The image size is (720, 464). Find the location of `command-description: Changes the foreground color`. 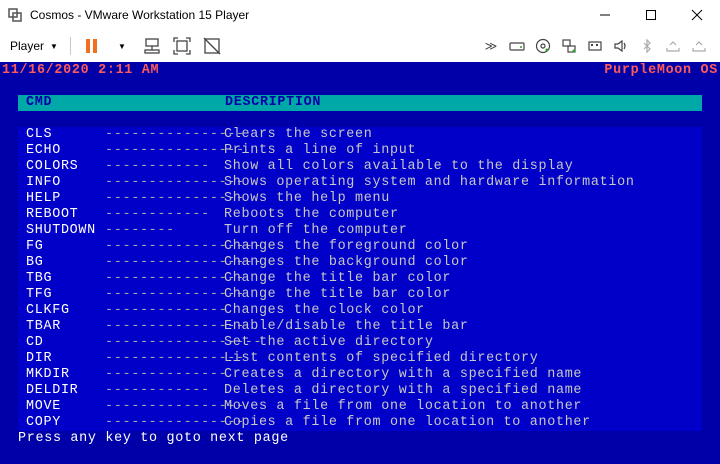

command-description: Changes the foreground color is located at coordinates (346, 246).